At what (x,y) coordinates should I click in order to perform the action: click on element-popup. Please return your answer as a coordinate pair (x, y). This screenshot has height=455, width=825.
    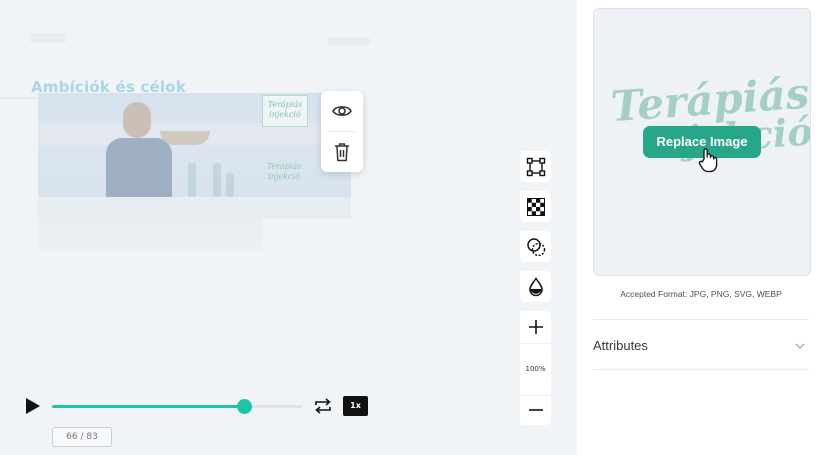
    Looking at the image, I should click on (342, 131).